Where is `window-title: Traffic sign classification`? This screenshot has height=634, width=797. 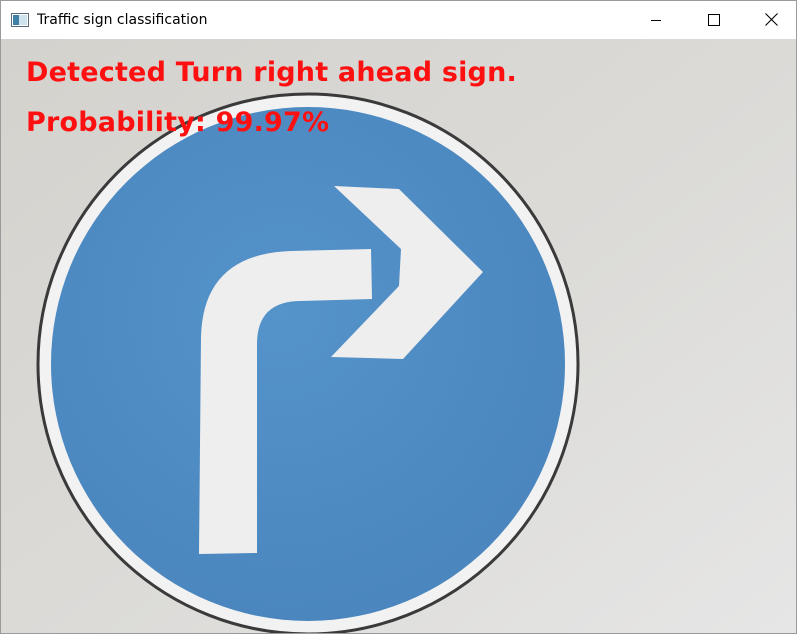 window-title: Traffic sign classification is located at coordinates (122, 20).